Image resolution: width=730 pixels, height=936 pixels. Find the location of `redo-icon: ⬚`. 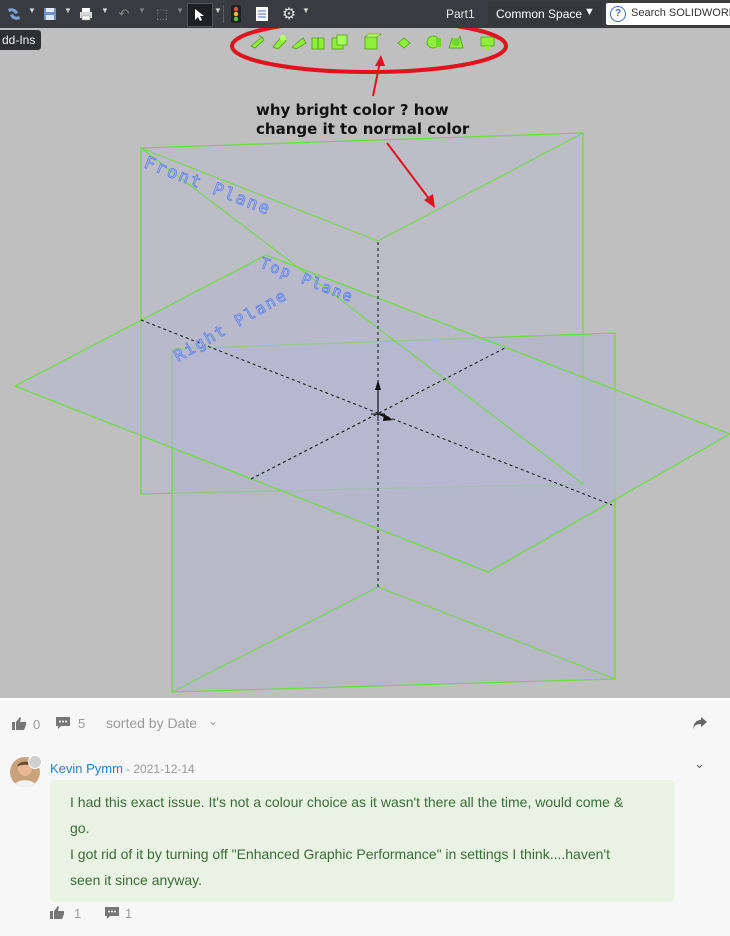

redo-icon: ⬚ is located at coordinates (162, 14).